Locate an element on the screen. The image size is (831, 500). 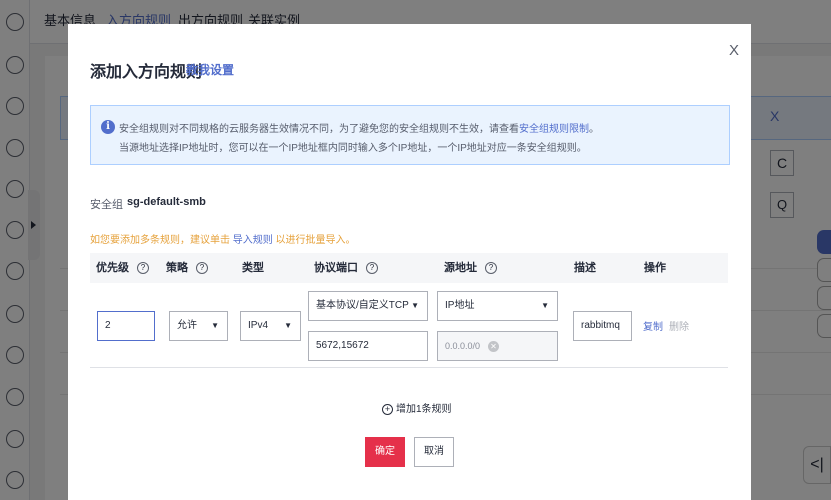
col-source-label: 源地址 is located at coordinates (460, 268).